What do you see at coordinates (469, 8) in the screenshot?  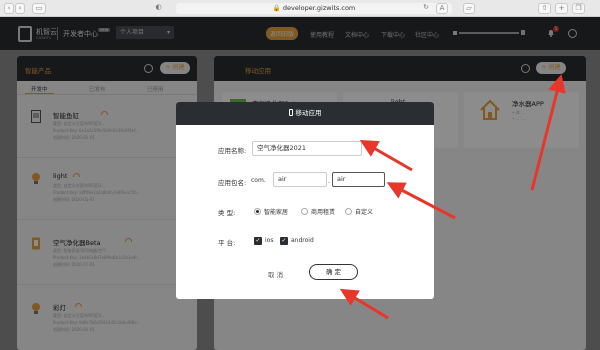 I see `extension-icon: ▱` at bounding box center [469, 8].